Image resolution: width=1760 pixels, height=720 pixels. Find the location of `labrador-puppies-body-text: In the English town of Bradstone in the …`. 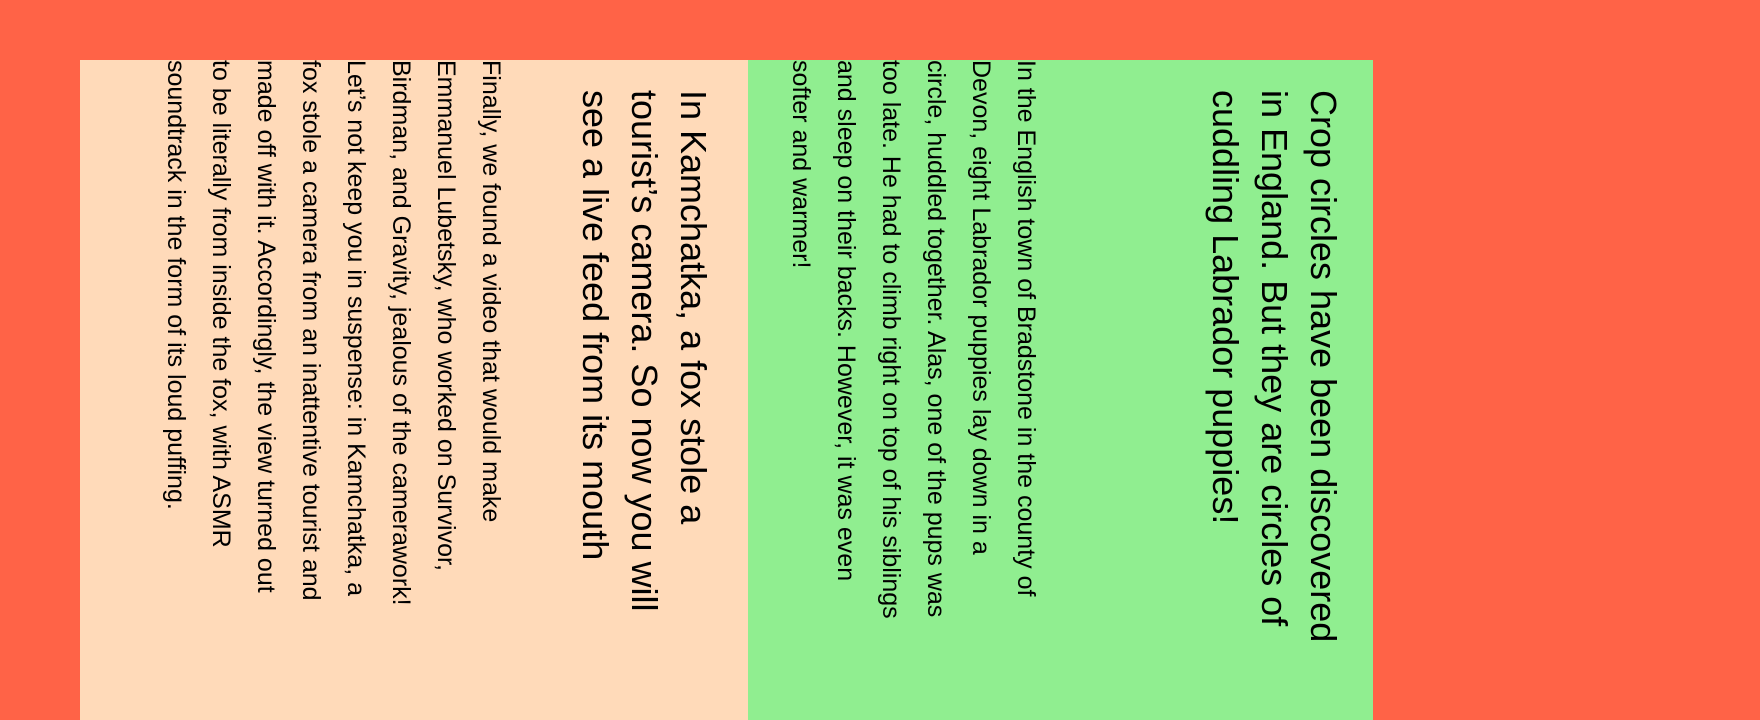

labrador-puppies-body-text: In the English town of Bradstone in the … is located at coordinates (913, 339).